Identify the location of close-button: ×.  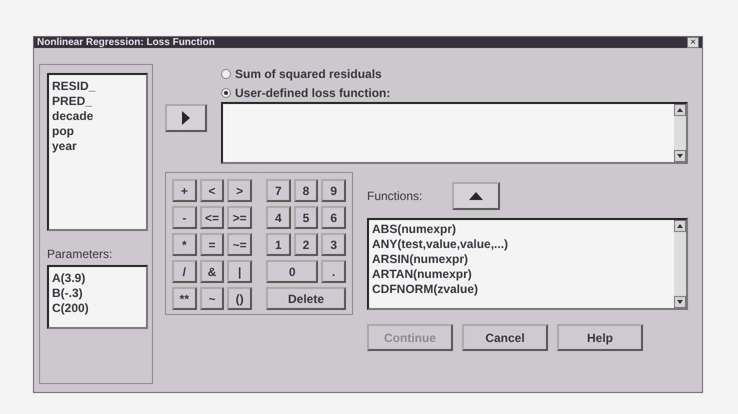
(693, 42).